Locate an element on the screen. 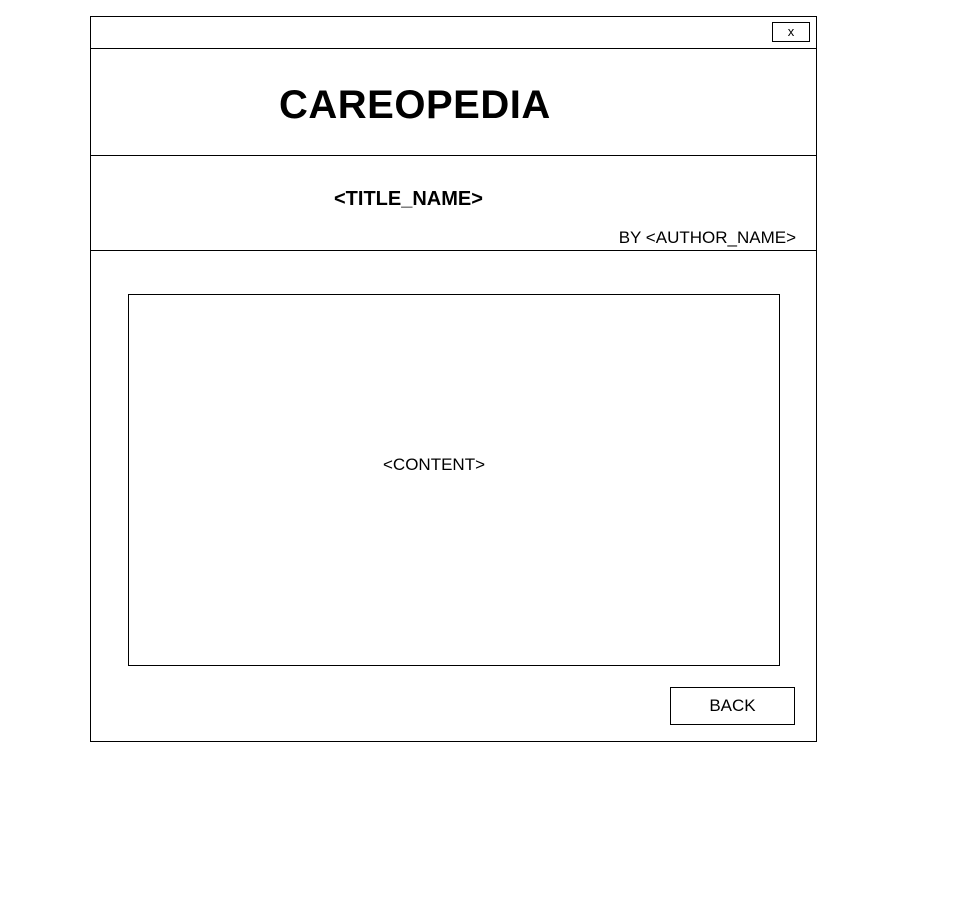 The width and height of the screenshot is (963, 897). article-header: <TITLE_NAME> BY <AUTHOR_NAME> is located at coordinates (453, 203).